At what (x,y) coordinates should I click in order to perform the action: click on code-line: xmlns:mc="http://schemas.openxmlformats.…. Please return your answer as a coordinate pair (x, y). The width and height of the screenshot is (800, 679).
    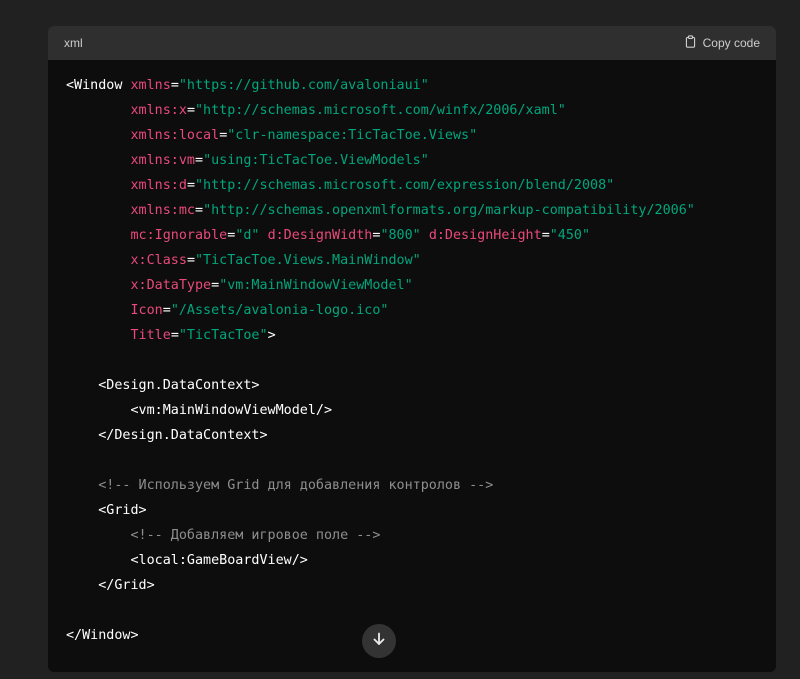
    Looking at the image, I should click on (421, 210).